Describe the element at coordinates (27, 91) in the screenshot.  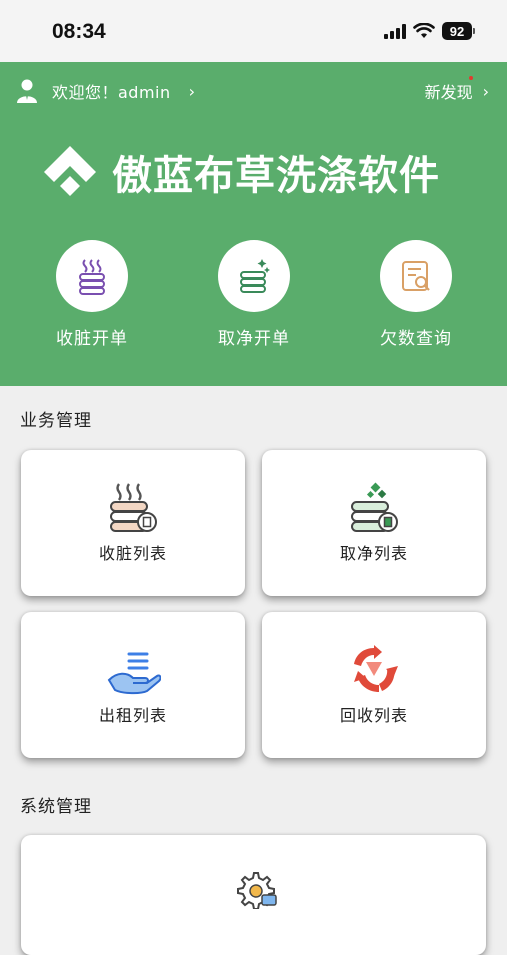
I see `user-icon` at that location.